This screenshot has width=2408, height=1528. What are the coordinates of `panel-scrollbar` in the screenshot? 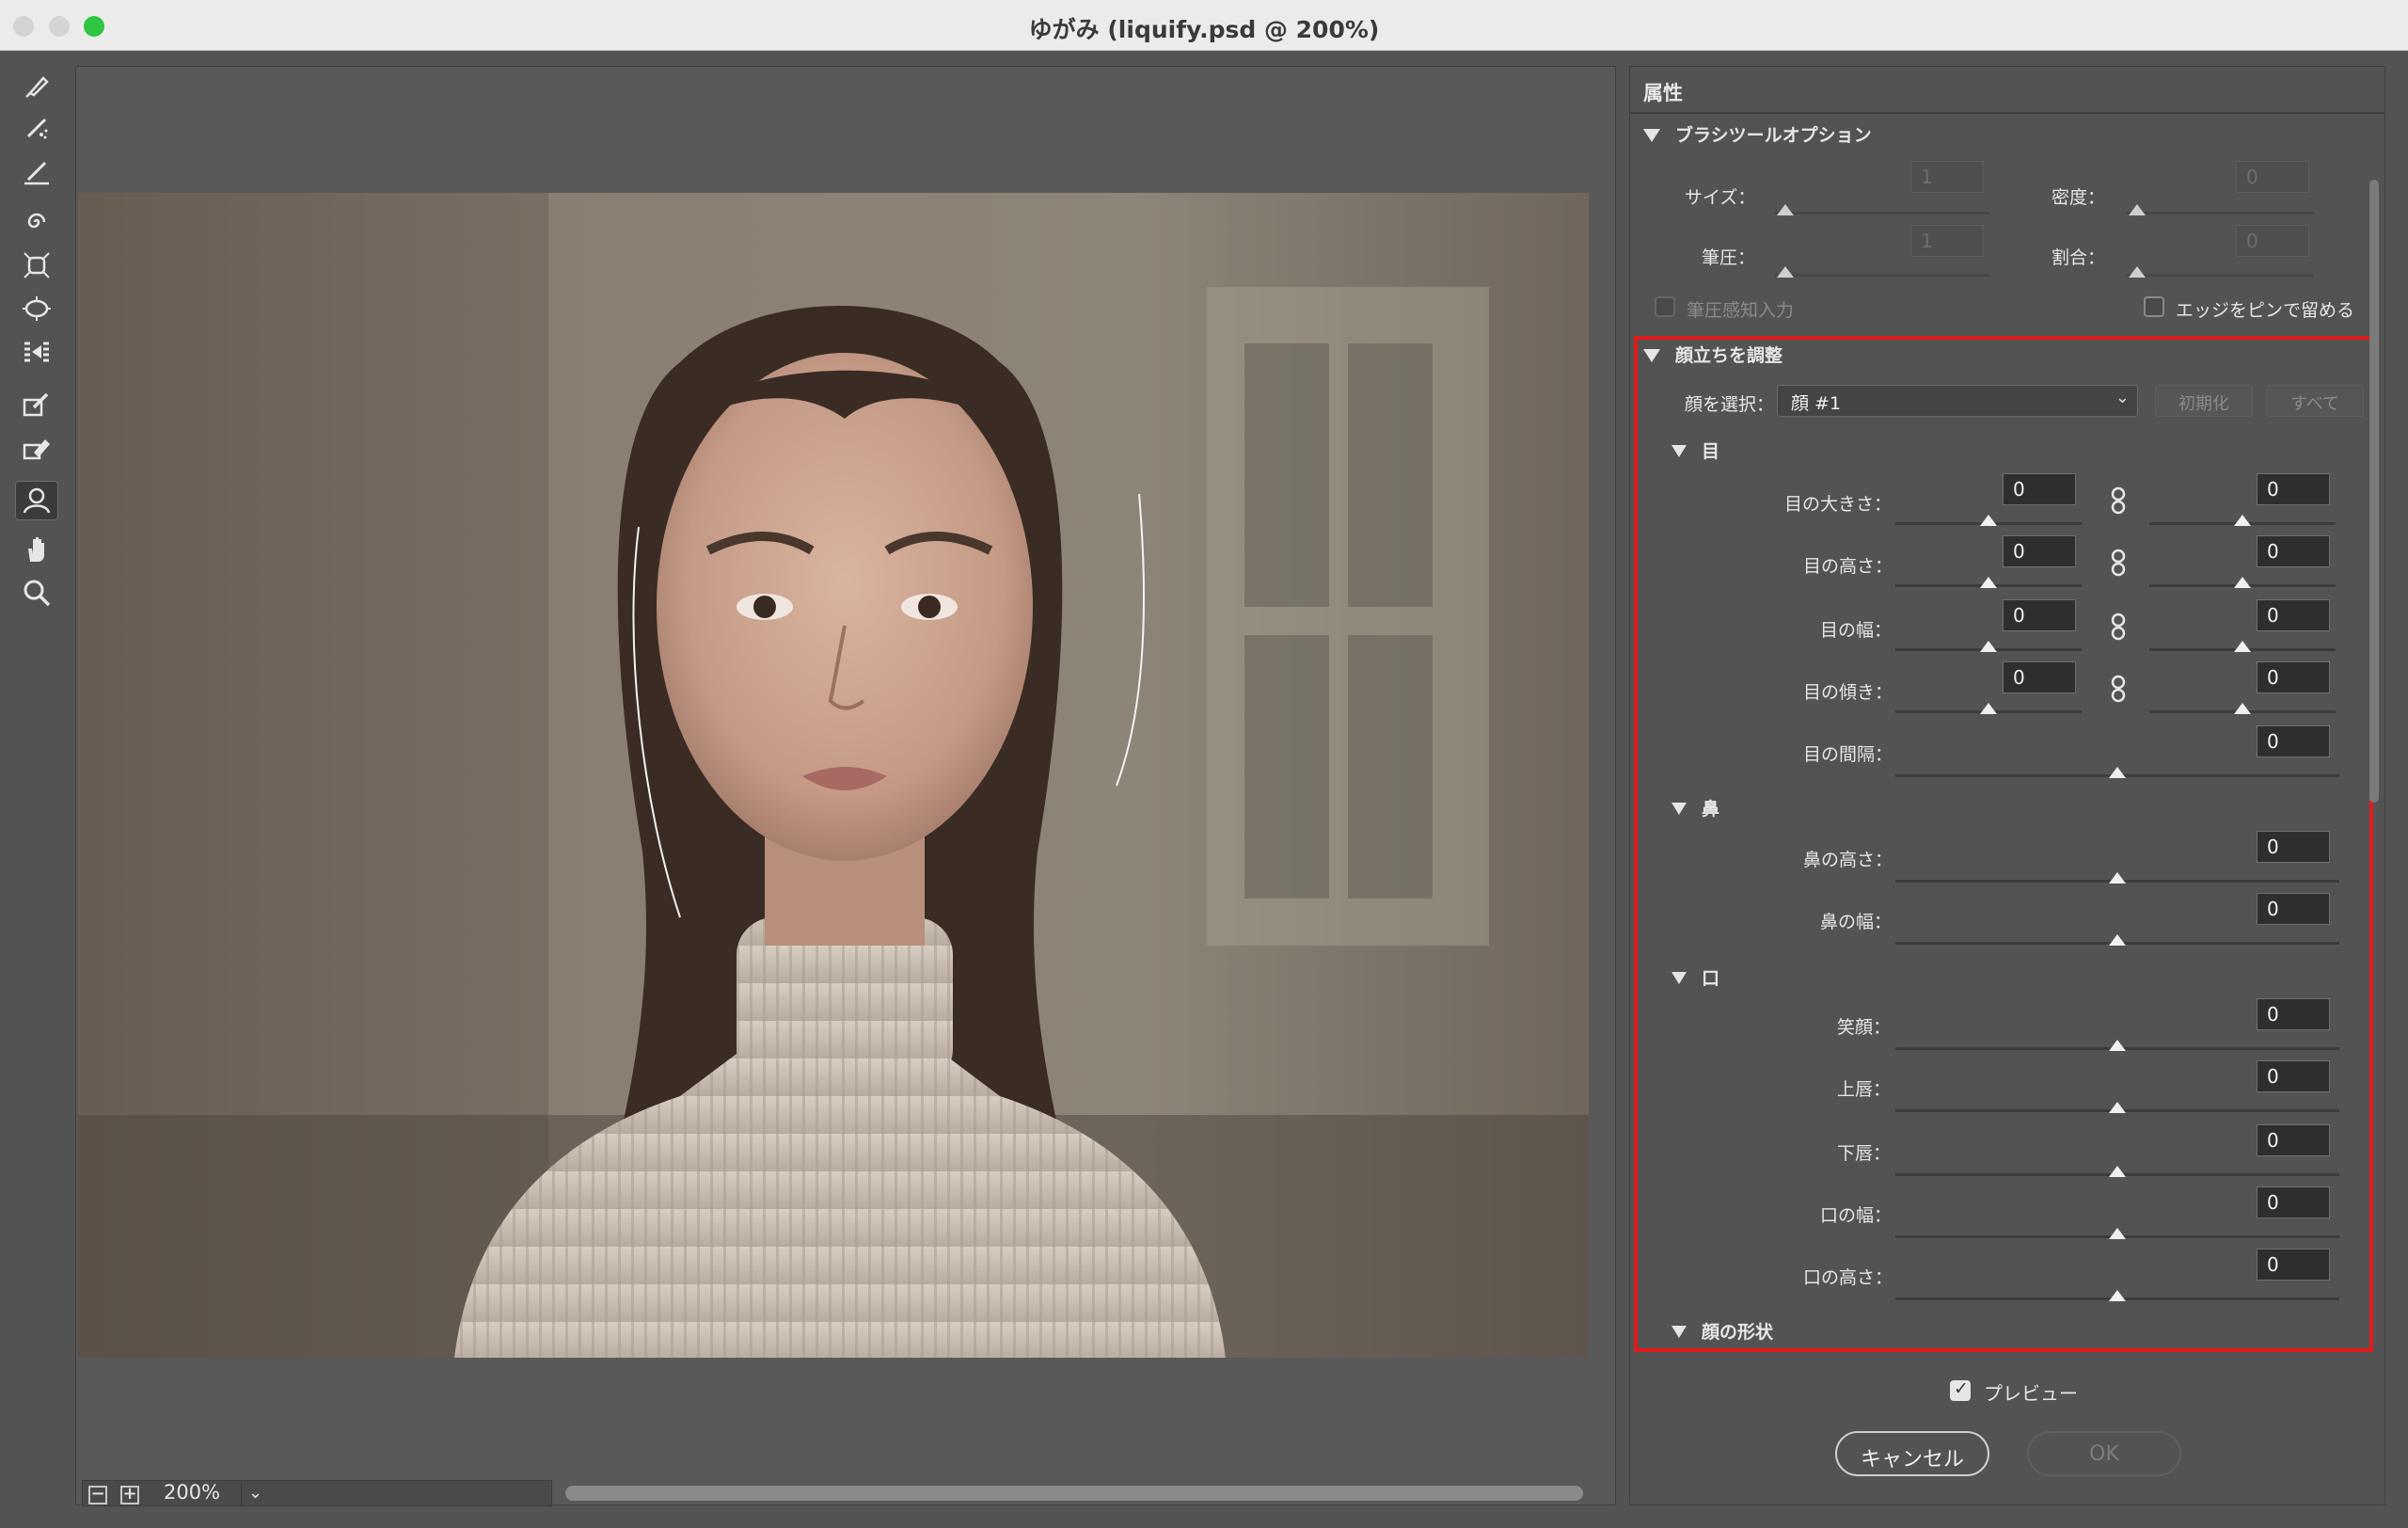 It's located at (2375, 735).